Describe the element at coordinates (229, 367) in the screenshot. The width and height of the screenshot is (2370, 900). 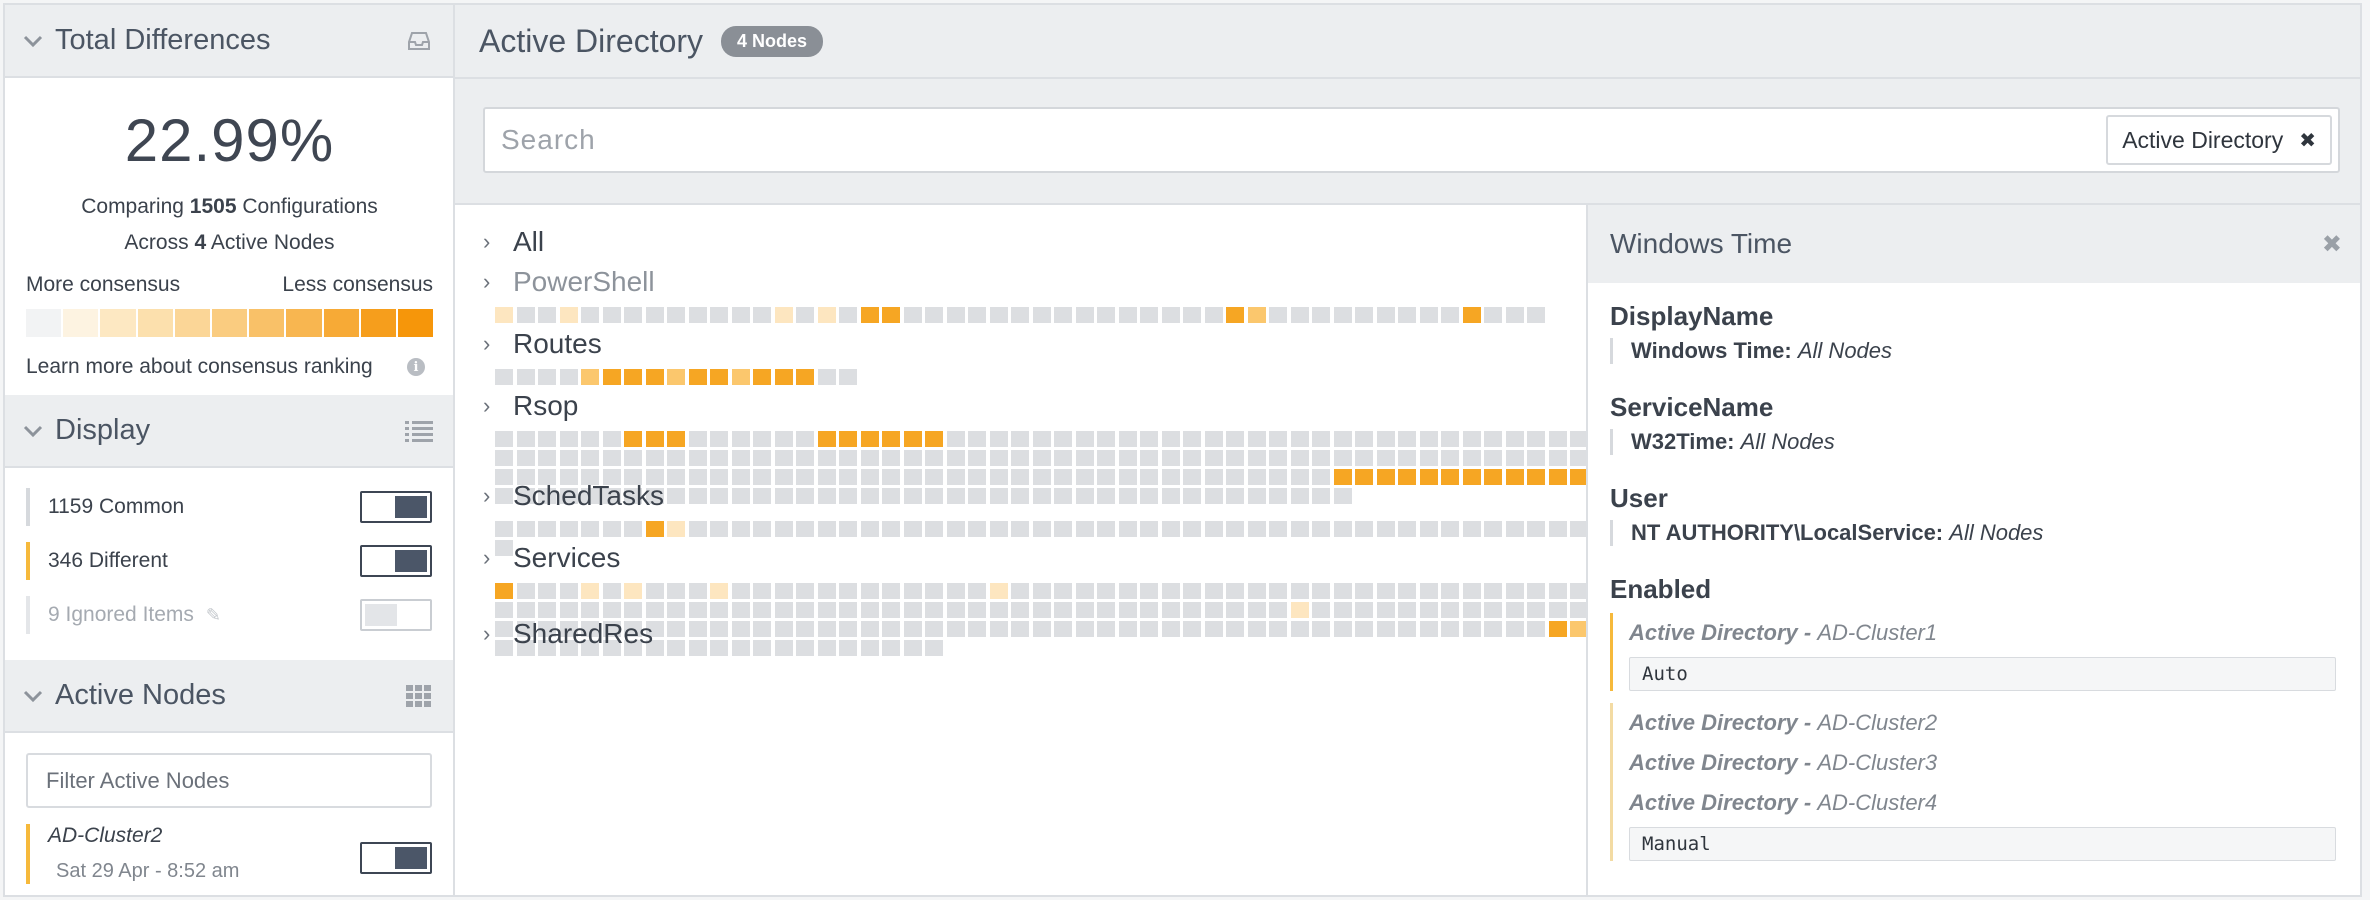
I see `learn-more-row: Learn more about consensus ranking i` at that location.